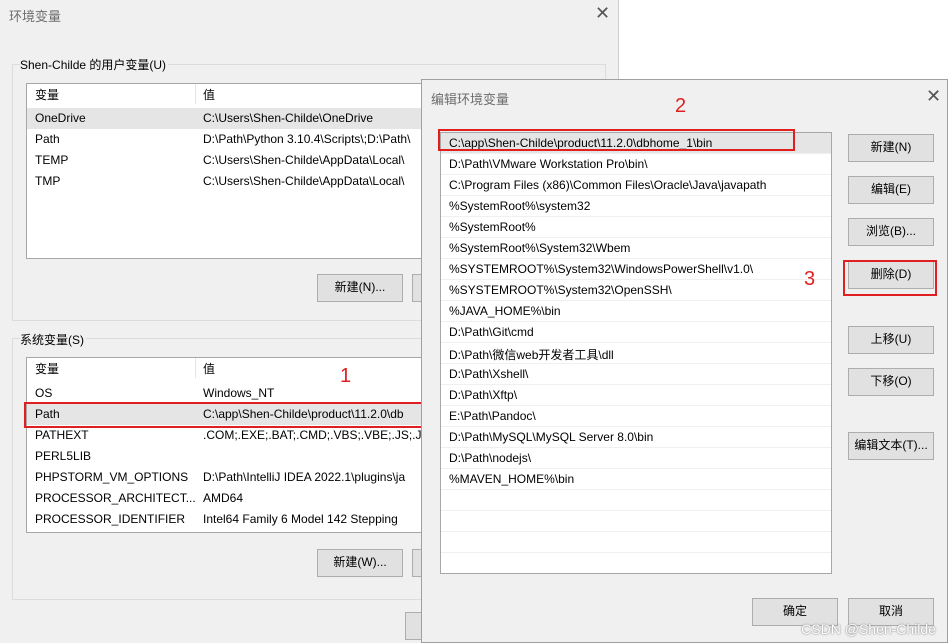  What do you see at coordinates (540, 248) in the screenshot?
I see `path-entry: %SystemRoot%\System32\Wbem` at bounding box center [540, 248].